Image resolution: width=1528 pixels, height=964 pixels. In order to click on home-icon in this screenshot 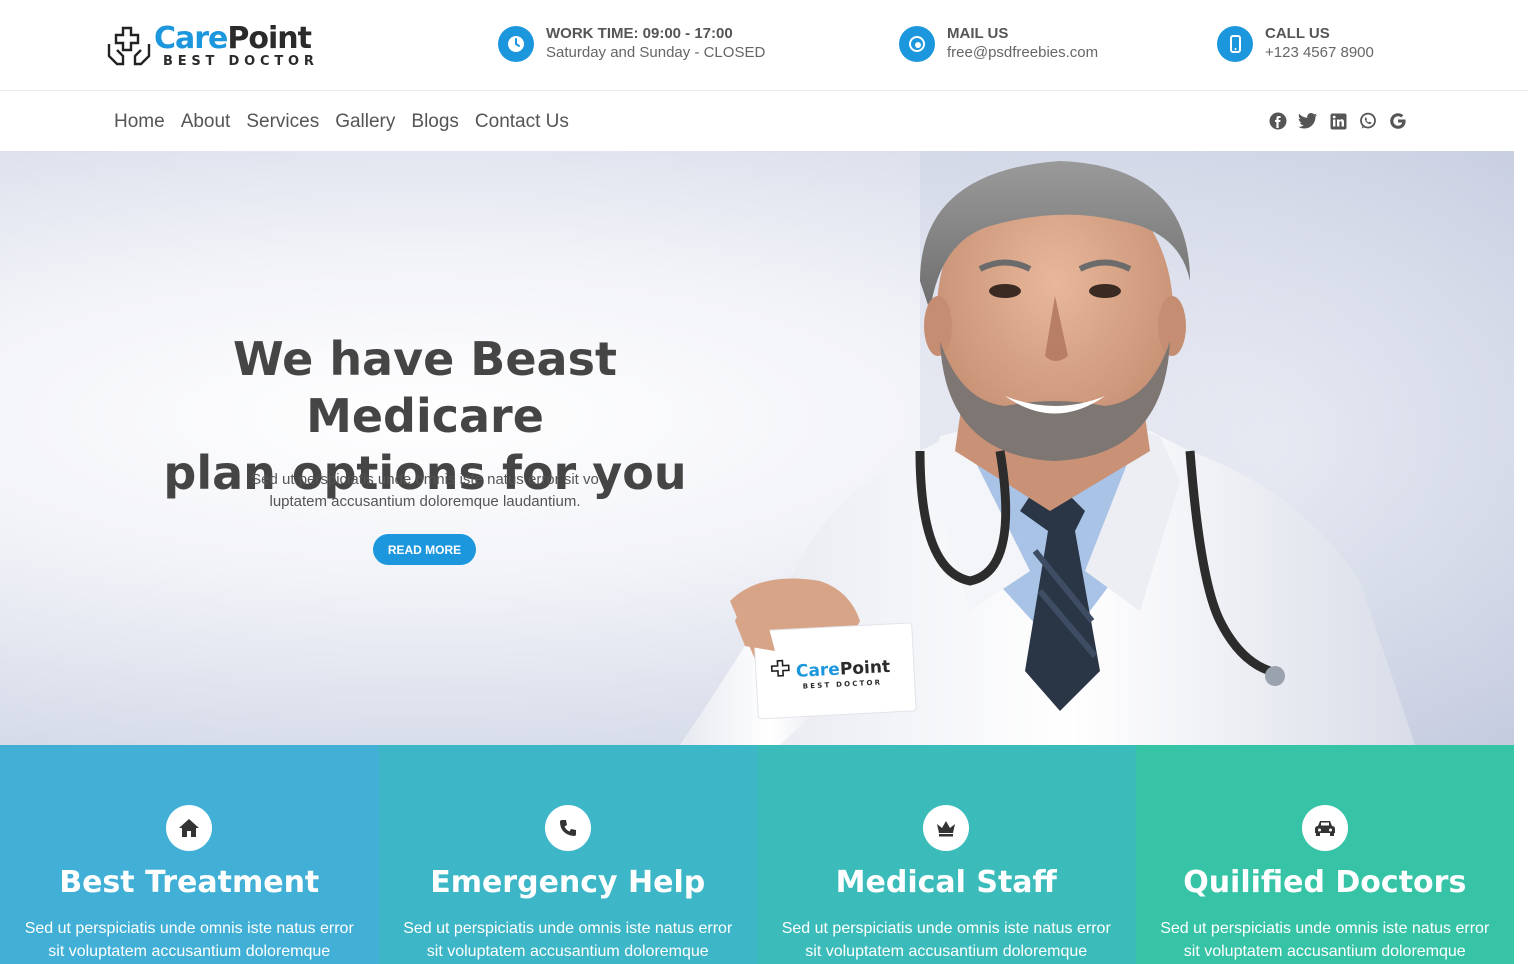, I will do `click(189, 828)`.